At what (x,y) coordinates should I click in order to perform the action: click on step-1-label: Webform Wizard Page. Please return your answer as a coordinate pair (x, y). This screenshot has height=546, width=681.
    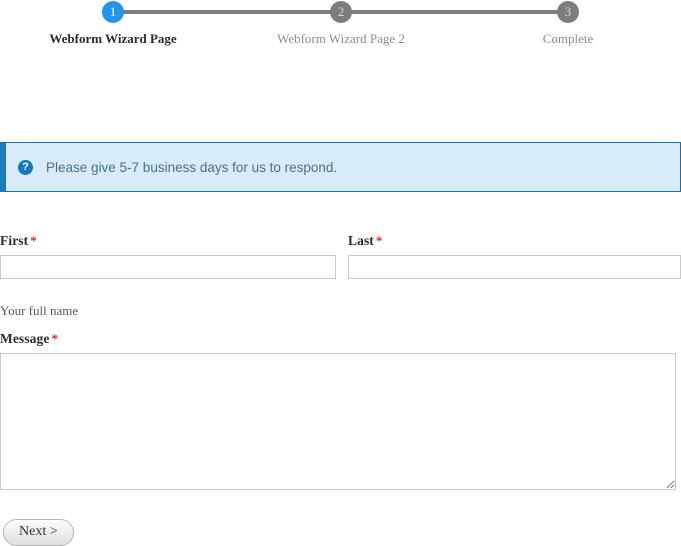
    Looking at the image, I should click on (113, 38).